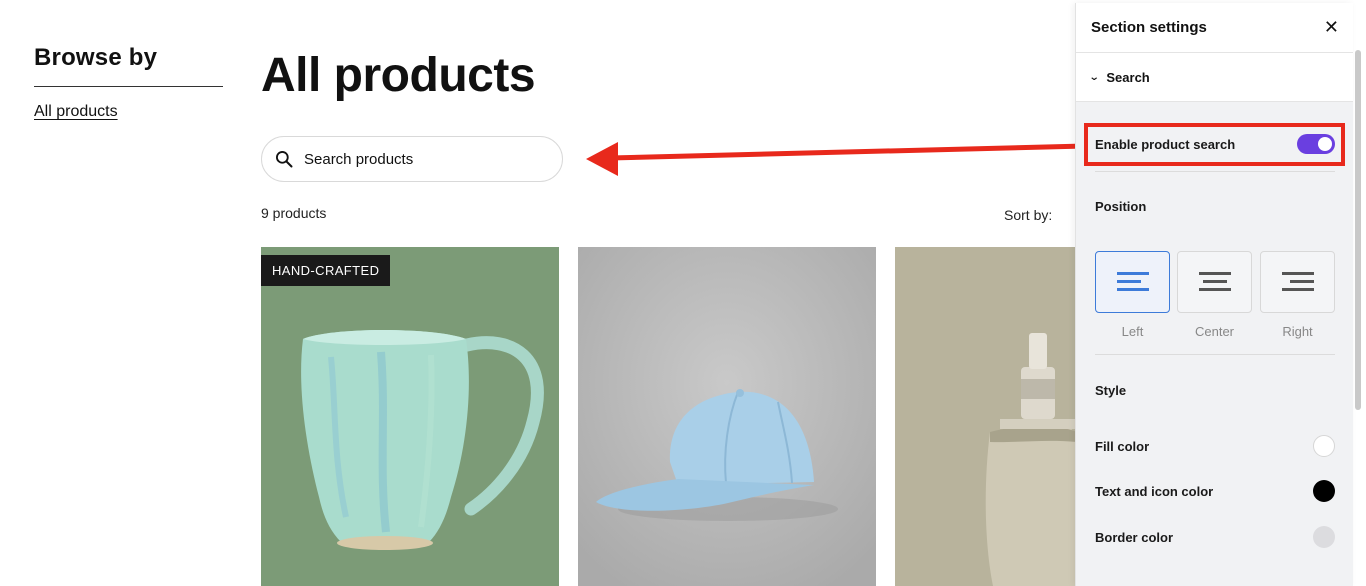  I want to click on fill-color-row: Fill color, so click(1215, 446).